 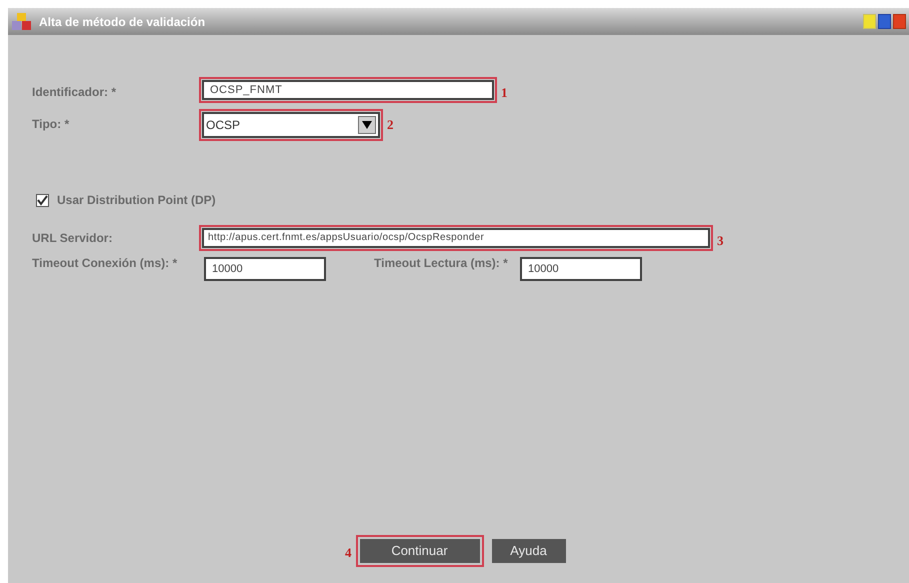 What do you see at coordinates (51, 124) in the screenshot?
I see `field-label: Tipo: *` at bounding box center [51, 124].